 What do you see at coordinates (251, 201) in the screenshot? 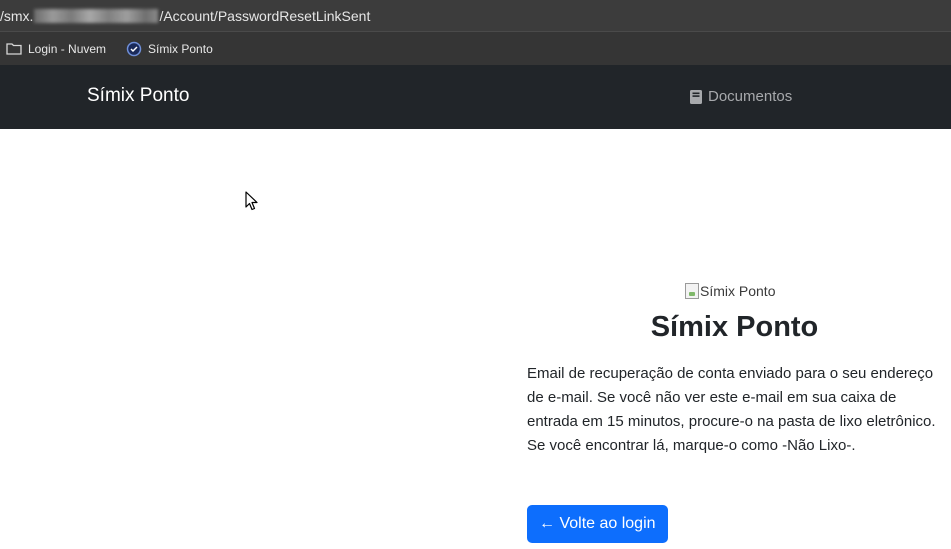
I see `mouse-cursor-icon` at bounding box center [251, 201].